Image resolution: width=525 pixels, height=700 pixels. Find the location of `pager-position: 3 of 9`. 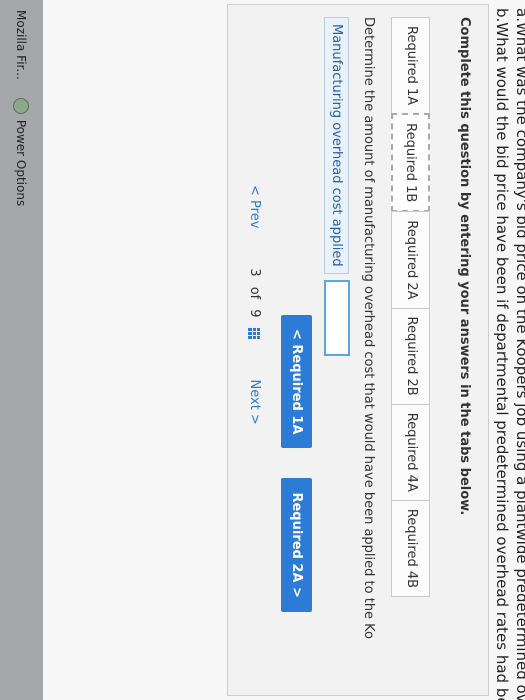

pager-position: 3 of 9 is located at coordinates (254, 304).